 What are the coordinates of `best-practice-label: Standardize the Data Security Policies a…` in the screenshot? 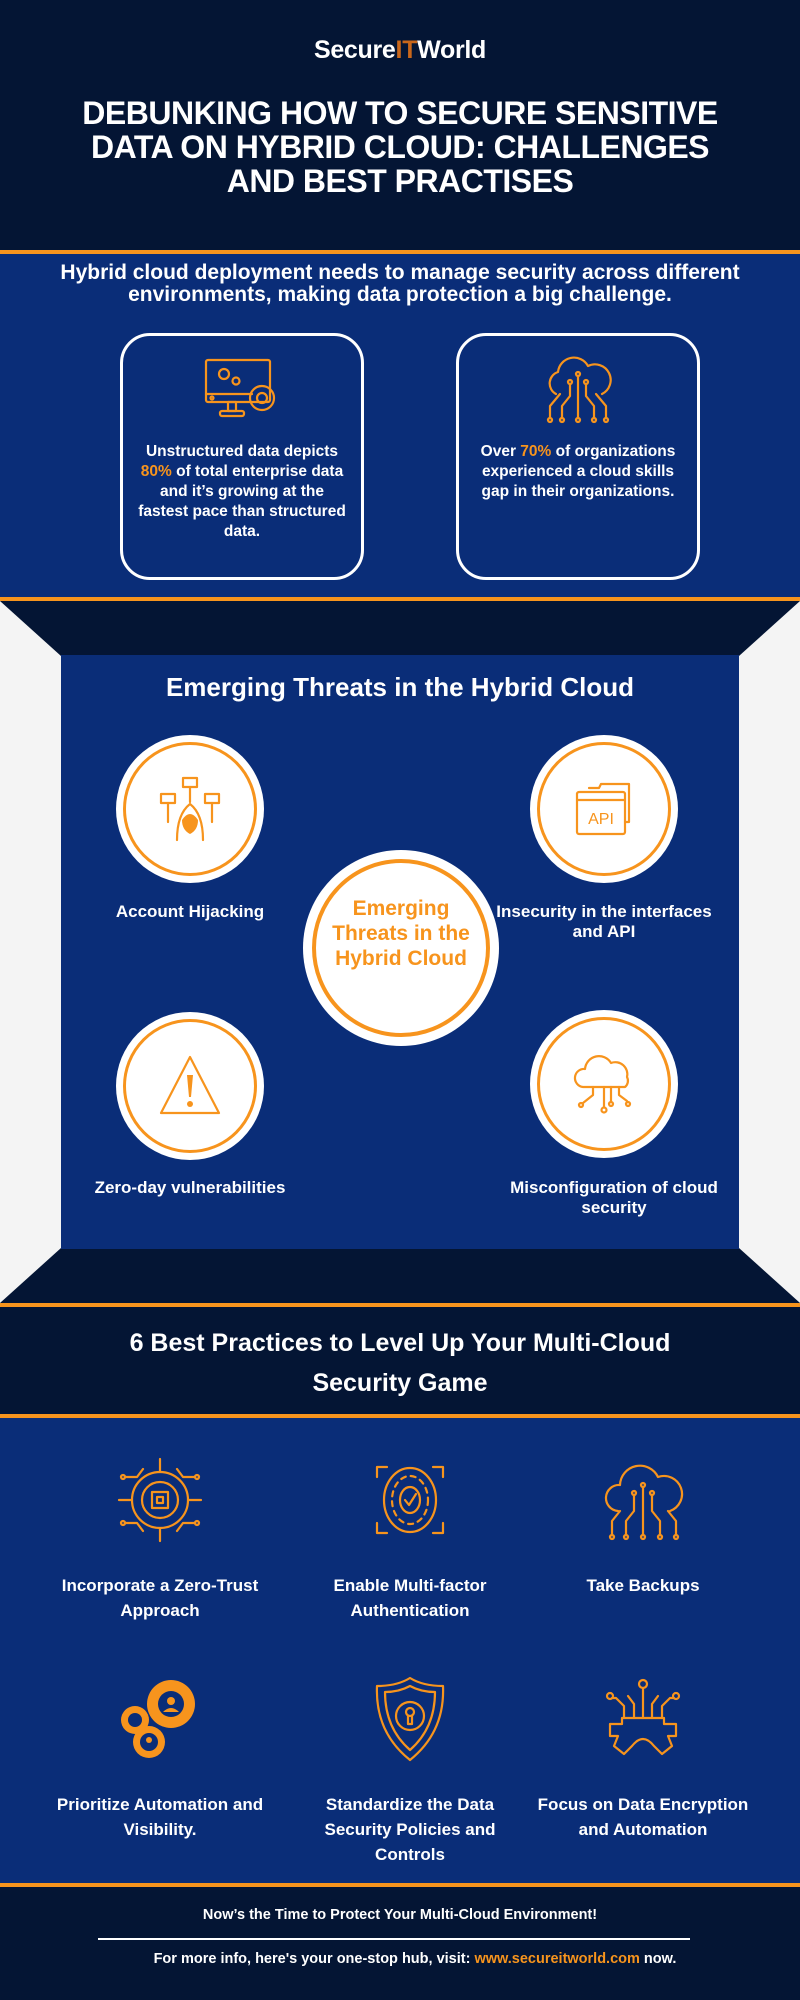 It's located at (410, 1829).